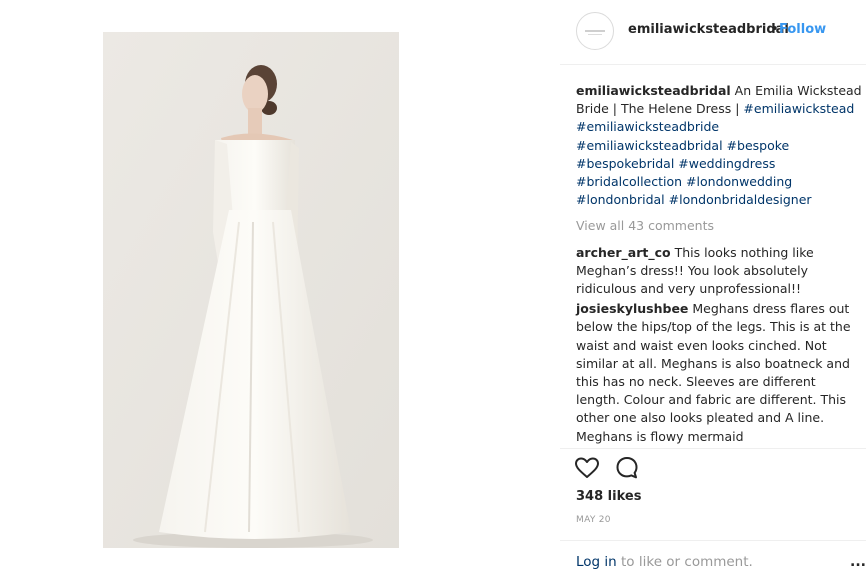  I want to click on avatar, so click(595, 31).